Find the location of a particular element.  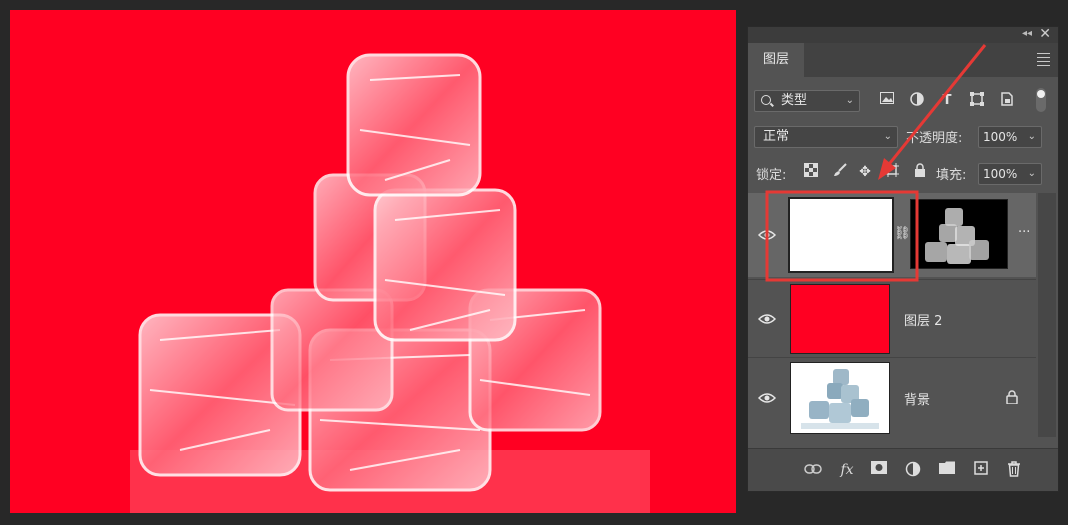

shape-filter-icon is located at coordinates (977, 101).